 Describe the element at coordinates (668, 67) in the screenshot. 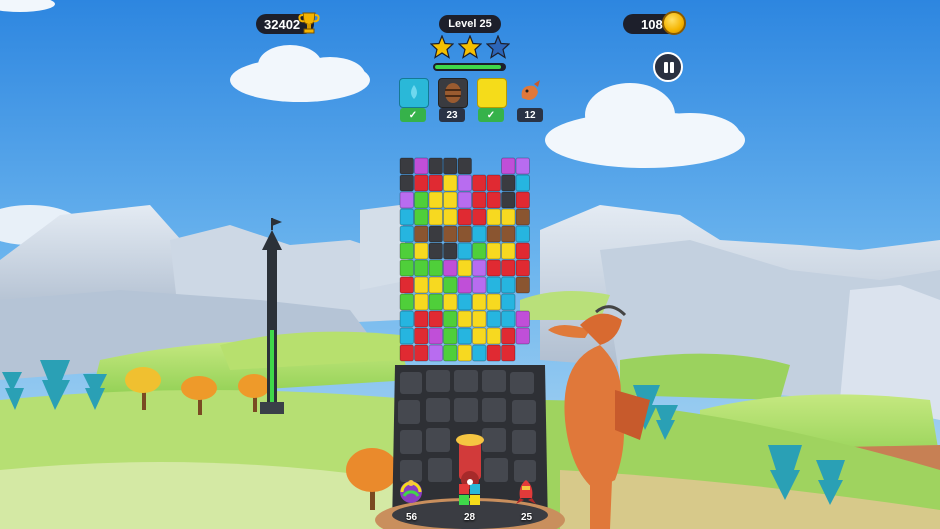

I see `pause-button` at that location.